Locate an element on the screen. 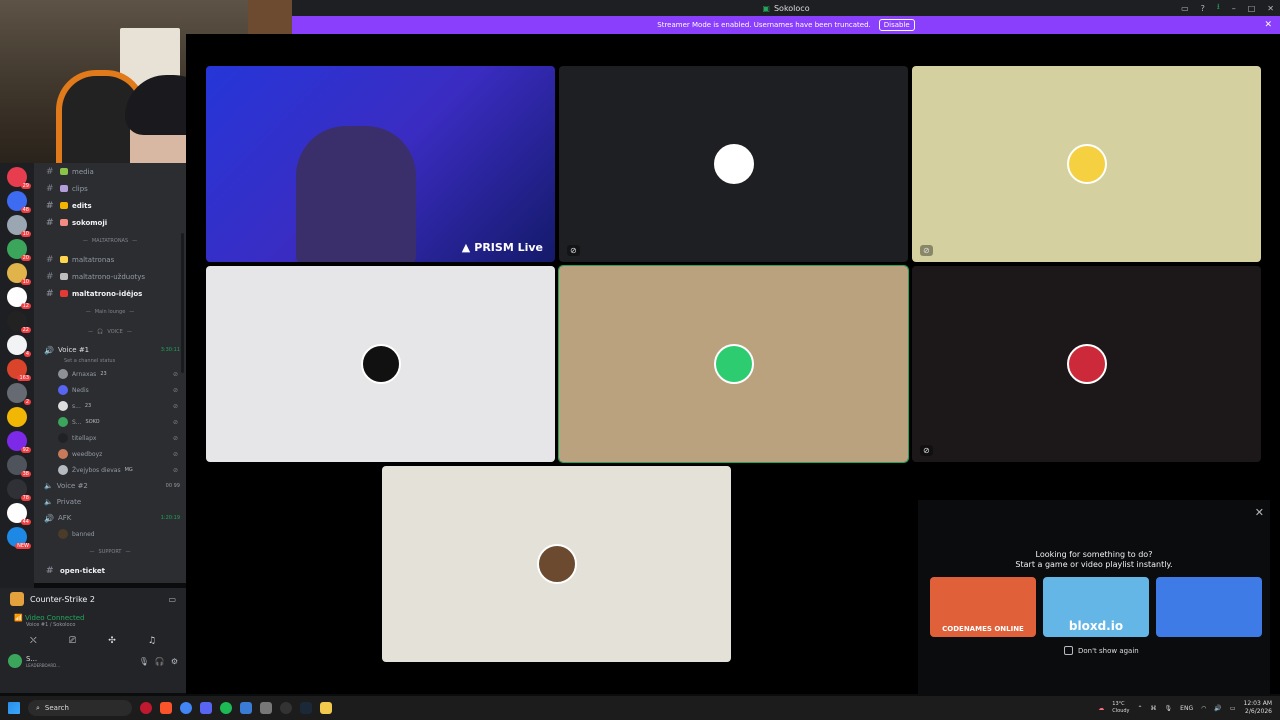 The width and height of the screenshot is (1280, 720). server-icon: 20 is located at coordinates (19, 250).